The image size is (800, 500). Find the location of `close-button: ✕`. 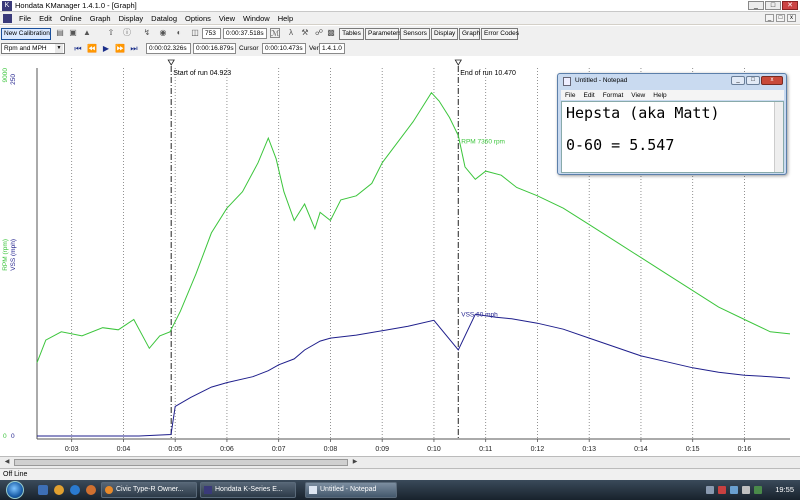

close-button: ✕ is located at coordinates (790, 5).